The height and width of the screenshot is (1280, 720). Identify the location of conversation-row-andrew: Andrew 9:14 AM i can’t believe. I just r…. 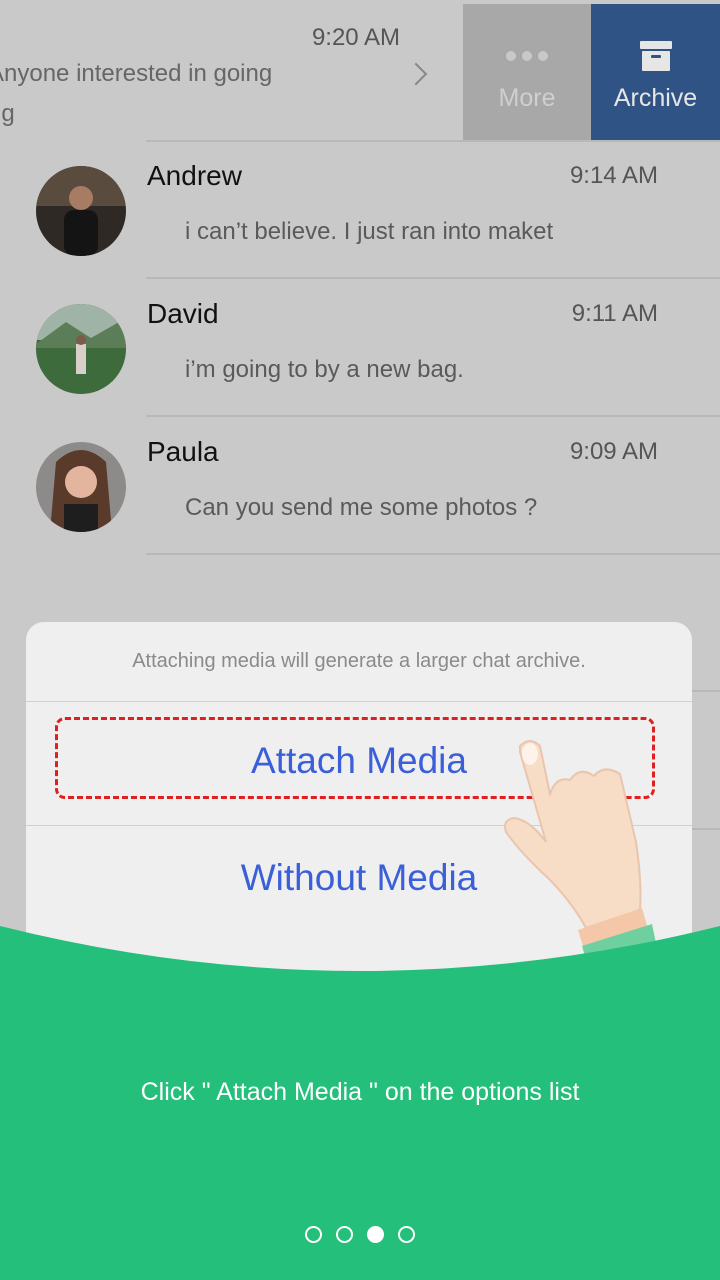
(360, 209).